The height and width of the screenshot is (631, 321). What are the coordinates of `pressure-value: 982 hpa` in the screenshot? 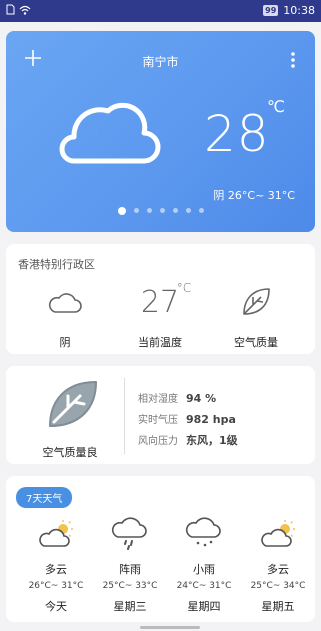 It's located at (211, 419).